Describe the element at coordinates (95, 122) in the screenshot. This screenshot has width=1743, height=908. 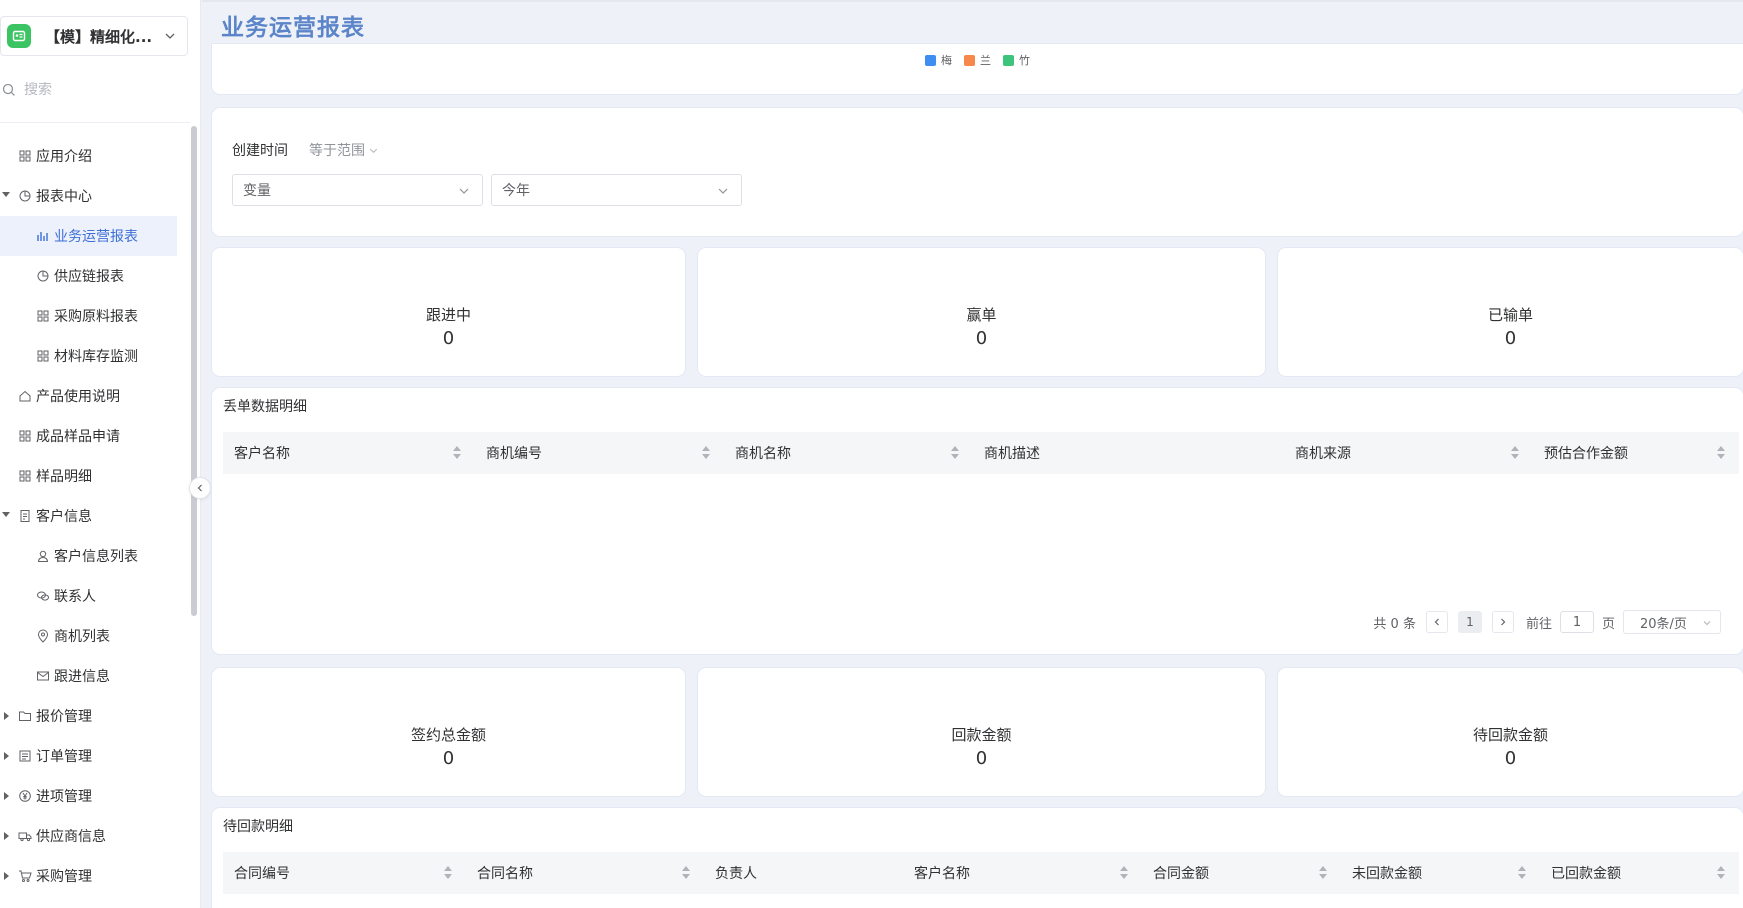
I see `divider` at that location.